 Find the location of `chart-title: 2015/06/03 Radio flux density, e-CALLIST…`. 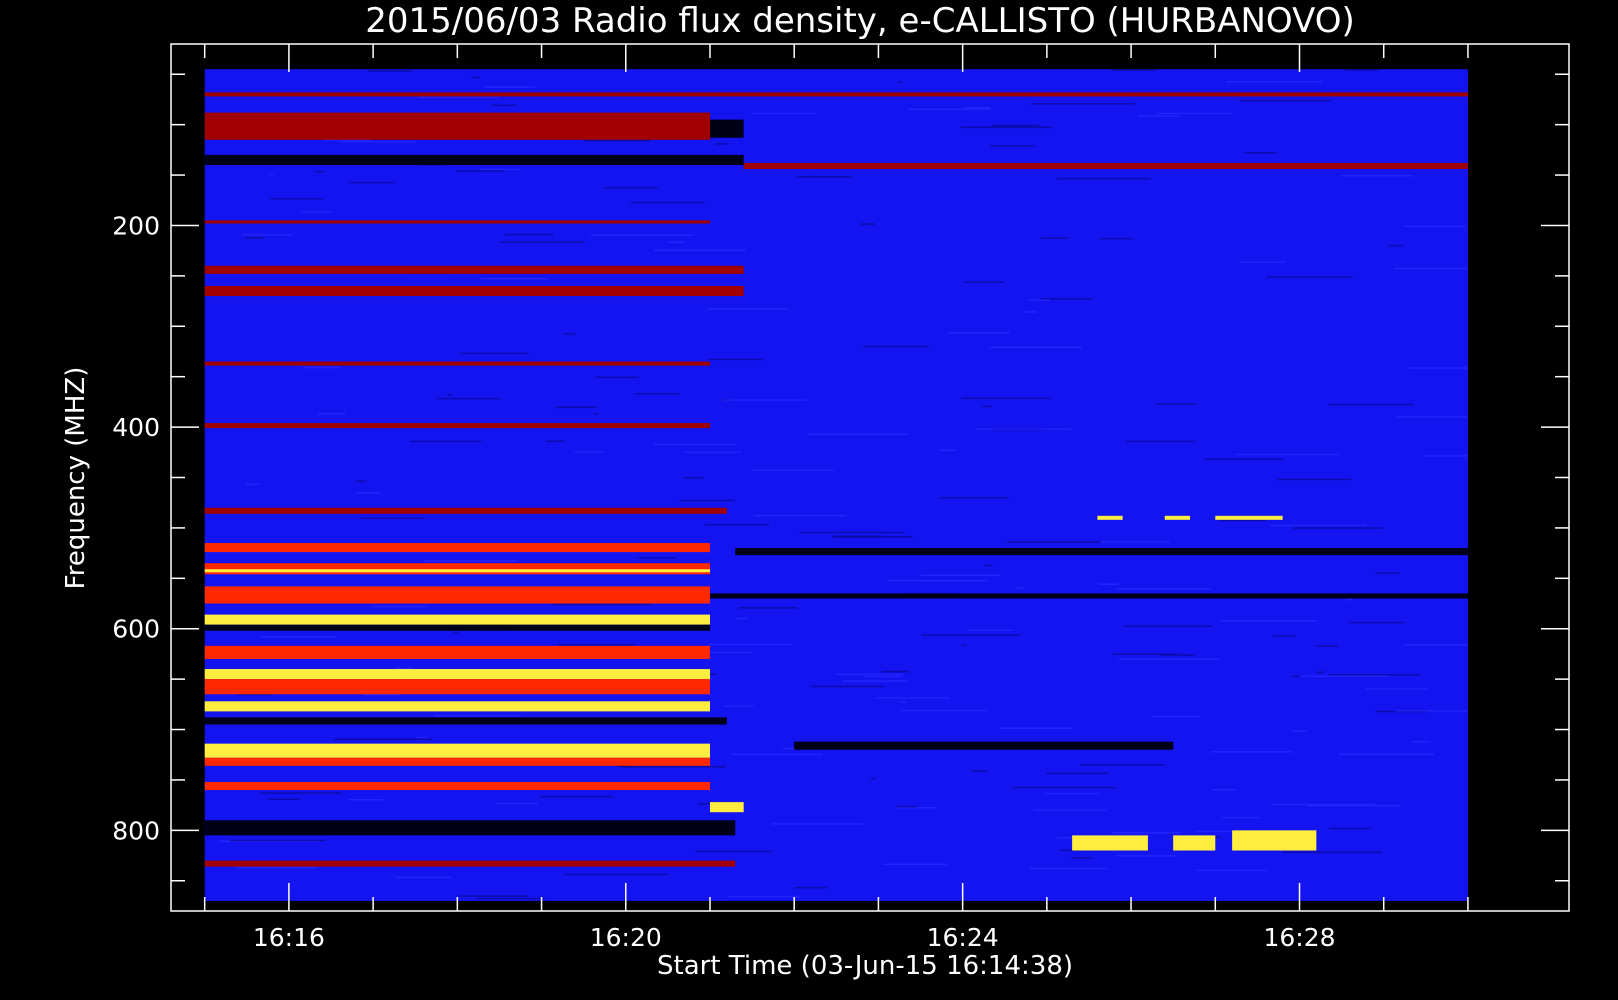

chart-title: 2015/06/03 Radio flux density, e-CALLIST… is located at coordinates (860, 21).